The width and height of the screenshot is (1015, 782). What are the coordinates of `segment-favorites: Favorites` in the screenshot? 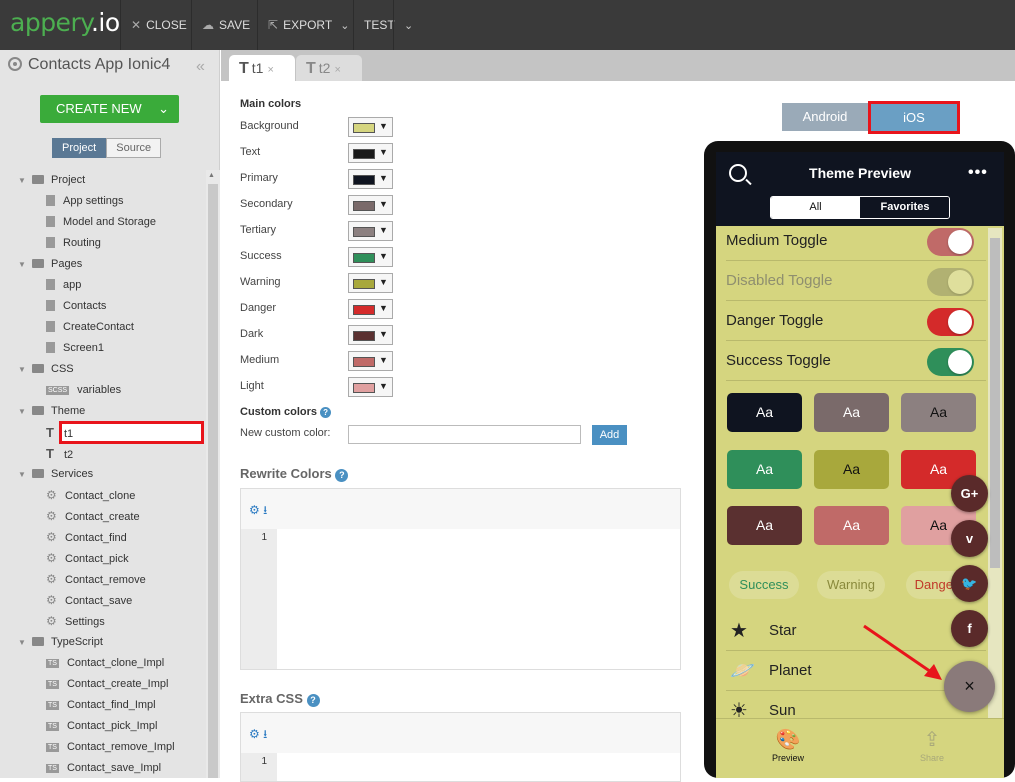 It's located at (904, 207).